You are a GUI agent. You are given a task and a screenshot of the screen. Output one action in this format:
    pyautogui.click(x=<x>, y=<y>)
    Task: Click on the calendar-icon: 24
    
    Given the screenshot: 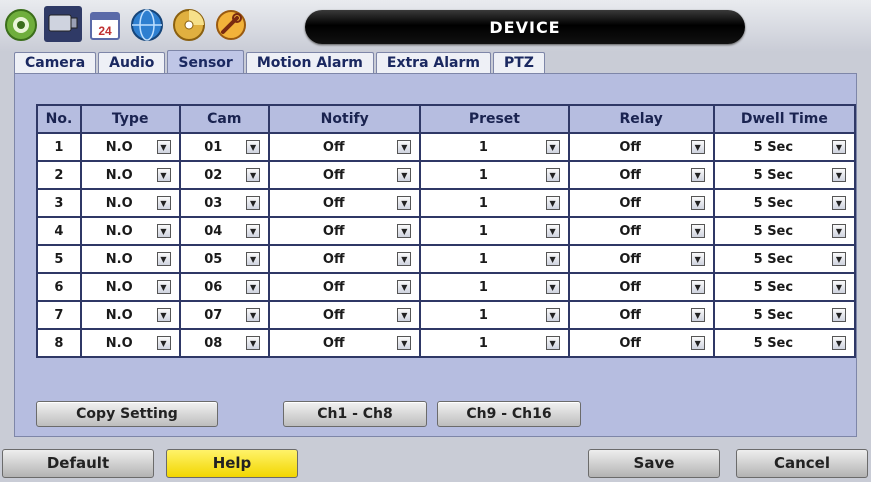 What is the action you would take?
    pyautogui.click(x=105, y=25)
    